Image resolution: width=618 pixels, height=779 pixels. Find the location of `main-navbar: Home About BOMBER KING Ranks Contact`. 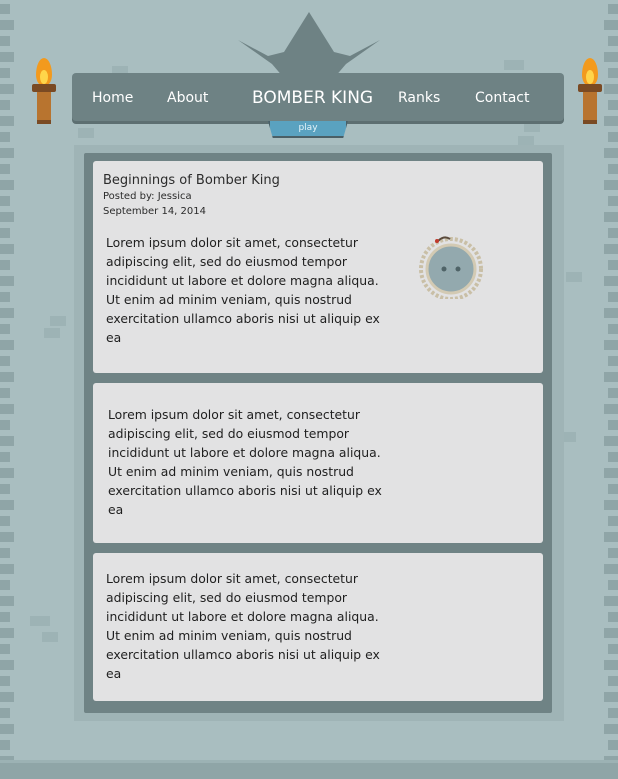

main-navbar: Home About BOMBER KING Ranks Contact is located at coordinates (318, 97).